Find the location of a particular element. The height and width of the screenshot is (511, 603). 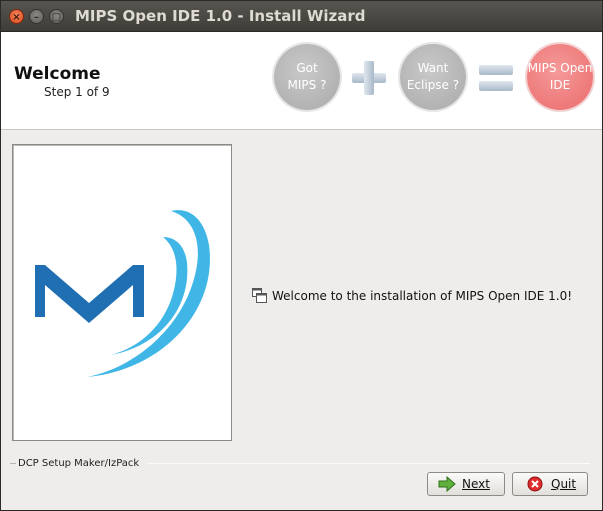

quit-button: Quit is located at coordinates (550, 484).